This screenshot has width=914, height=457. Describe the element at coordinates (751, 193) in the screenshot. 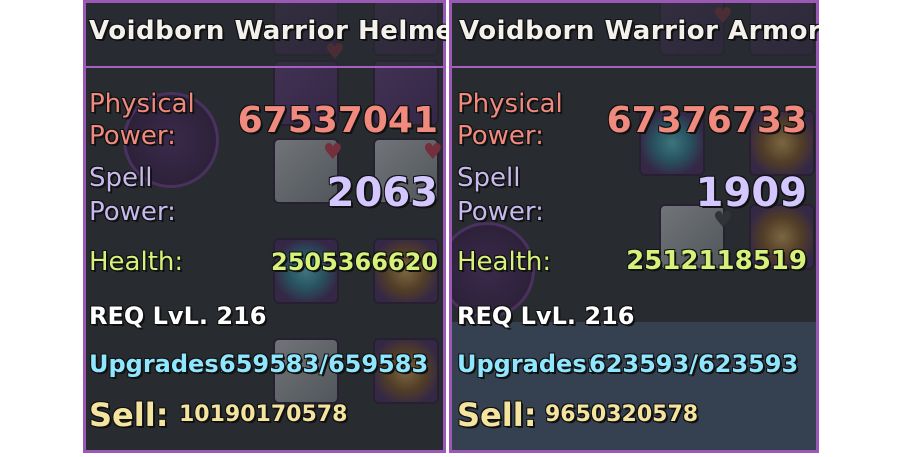

I see `spell-power-value: 1909` at that location.